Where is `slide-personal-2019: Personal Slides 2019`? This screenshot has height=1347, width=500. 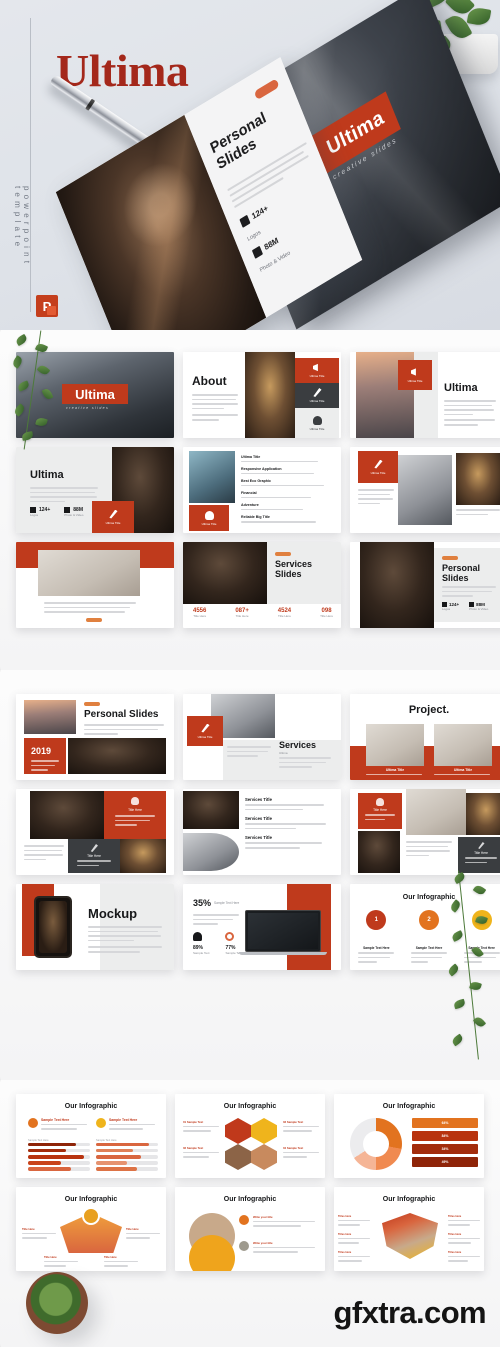 slide-personal-2019: Personal Slides 2019 is located at coordinates (95, 737).